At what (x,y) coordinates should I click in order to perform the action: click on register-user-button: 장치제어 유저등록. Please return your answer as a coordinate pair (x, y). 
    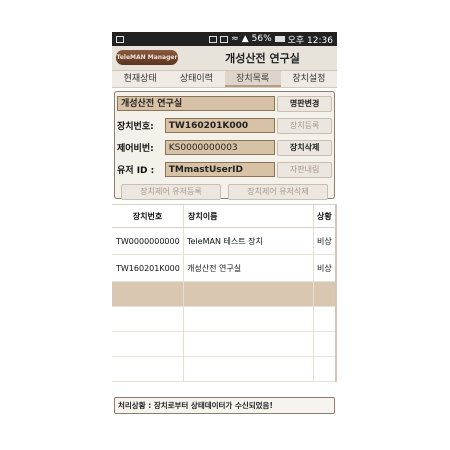
    Looking at the image, I should click on (171, 191).